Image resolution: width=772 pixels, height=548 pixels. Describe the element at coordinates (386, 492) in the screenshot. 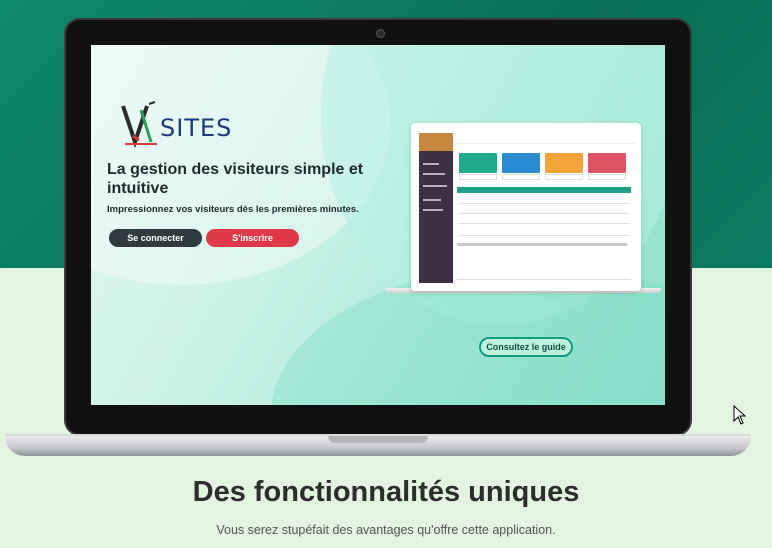

I see `features-title: Des fonctionnalités uniques` at that location.